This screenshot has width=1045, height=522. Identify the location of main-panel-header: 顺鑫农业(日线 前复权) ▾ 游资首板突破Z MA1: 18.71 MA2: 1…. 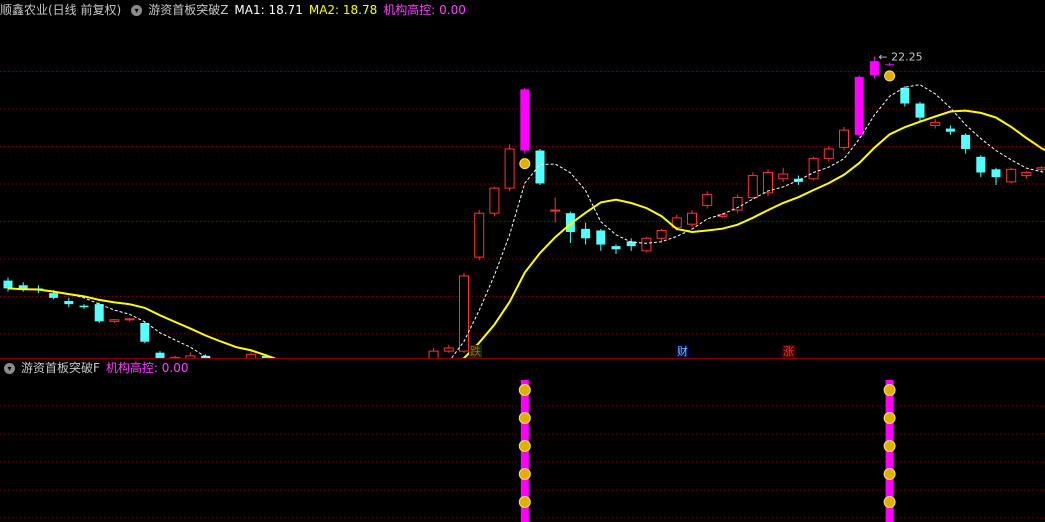
(233, 10).